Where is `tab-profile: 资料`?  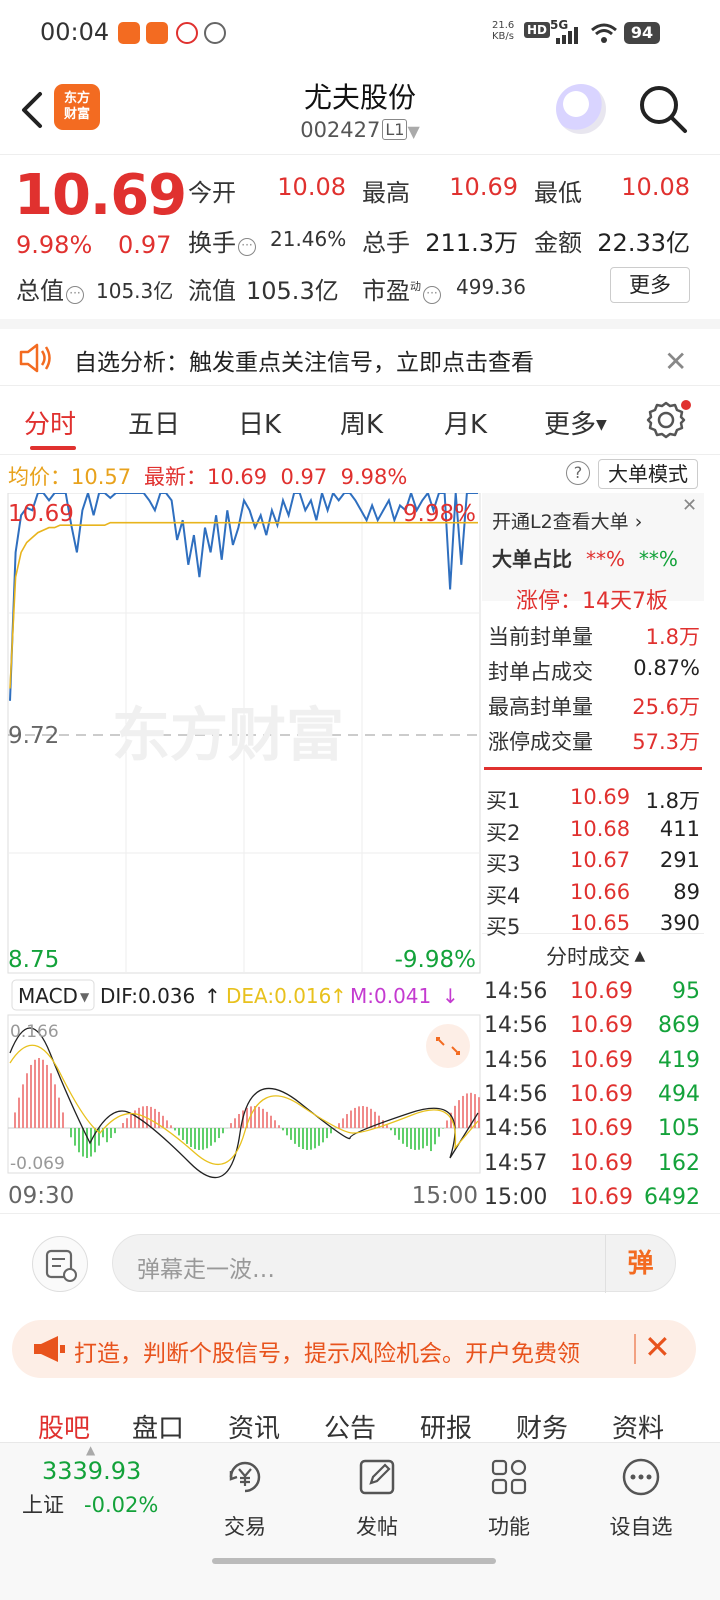 tab-profile: 资料 is located at coordinates (638, 1426).